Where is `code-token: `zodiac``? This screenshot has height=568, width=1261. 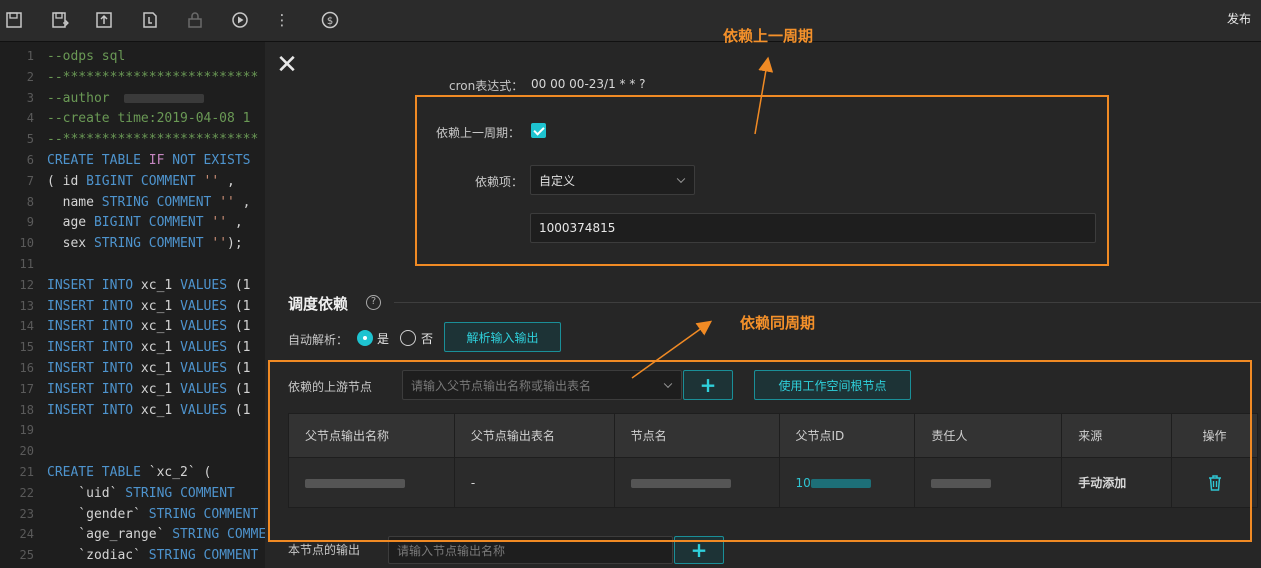
code-token: `zodiac` is located at coordinates (98, 556).